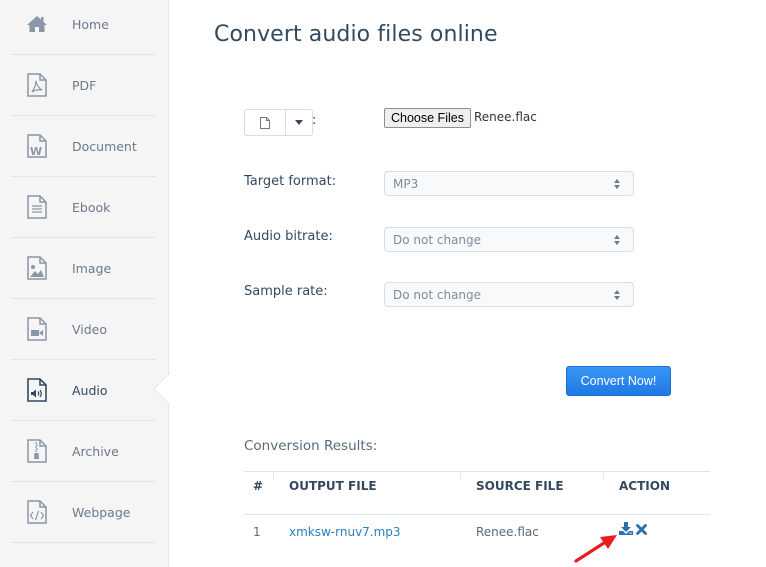 This screenshot has width=766, height=567. I want to click on source-dropdown-toggle, so click(299, 122).